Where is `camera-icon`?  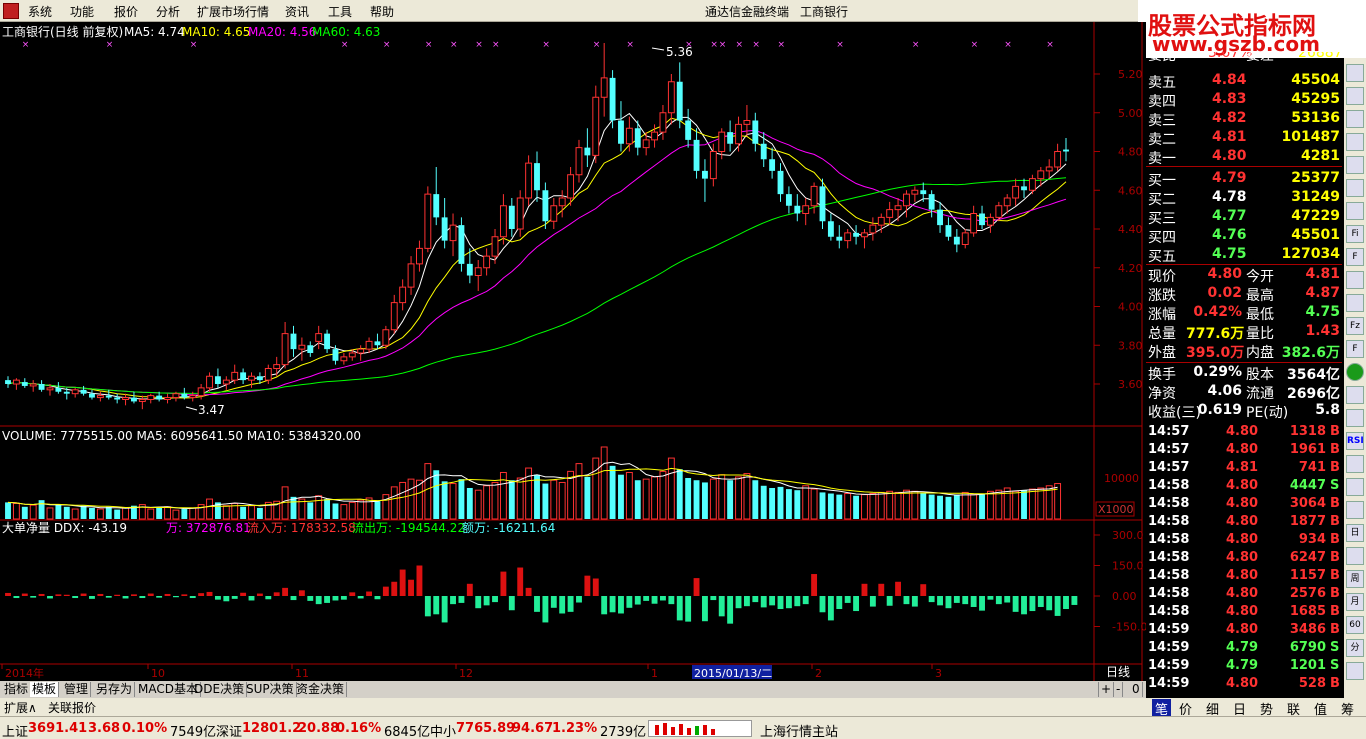
camera-icon is located at coordinates (1355, 395).